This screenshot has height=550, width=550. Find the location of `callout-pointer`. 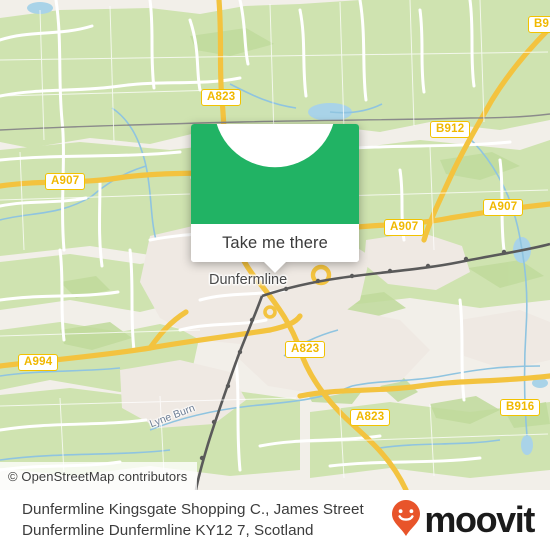

callout-pointer is located at coordinates (275, 267).